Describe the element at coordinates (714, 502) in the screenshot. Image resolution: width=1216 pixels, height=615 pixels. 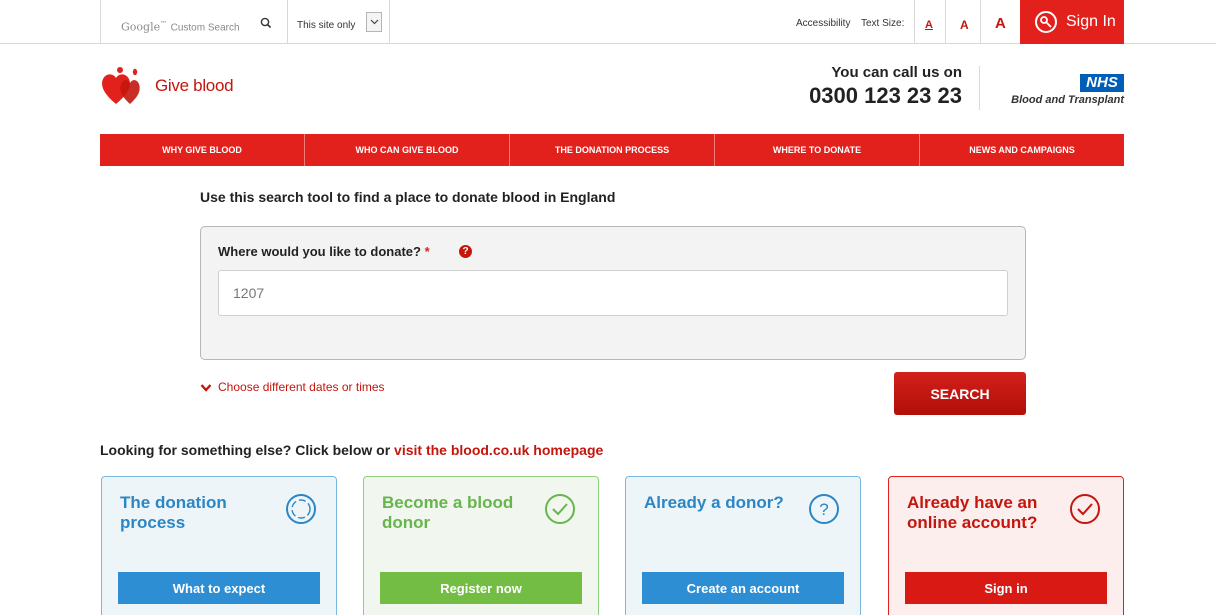
I see `card-title: Already a donor?` at that location.